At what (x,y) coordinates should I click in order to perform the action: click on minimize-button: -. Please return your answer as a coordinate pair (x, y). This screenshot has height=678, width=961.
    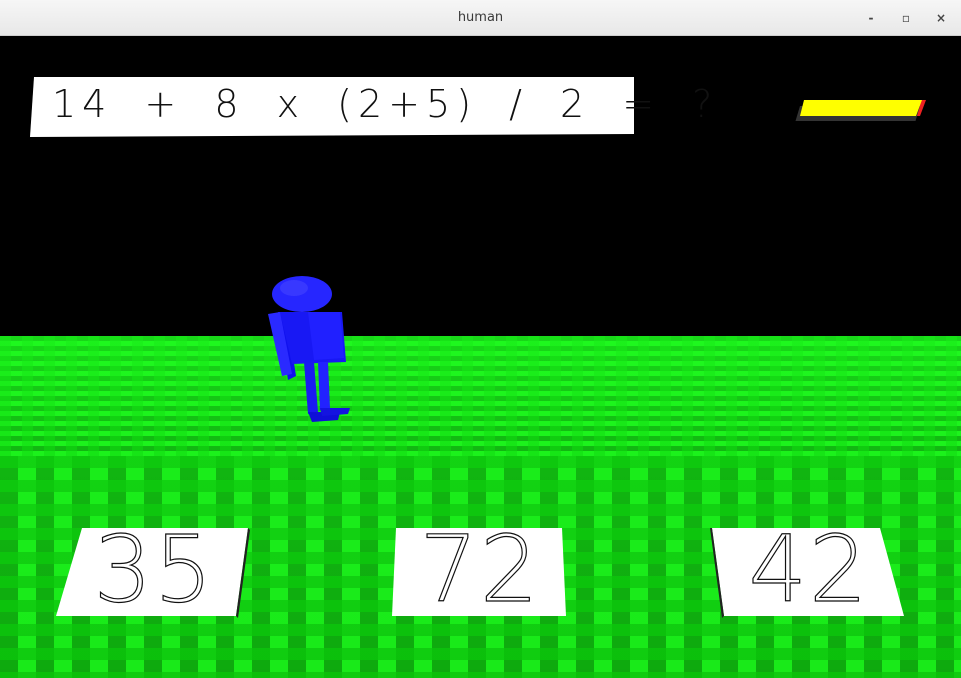
    Looking at the image, I should click on (871, 18).